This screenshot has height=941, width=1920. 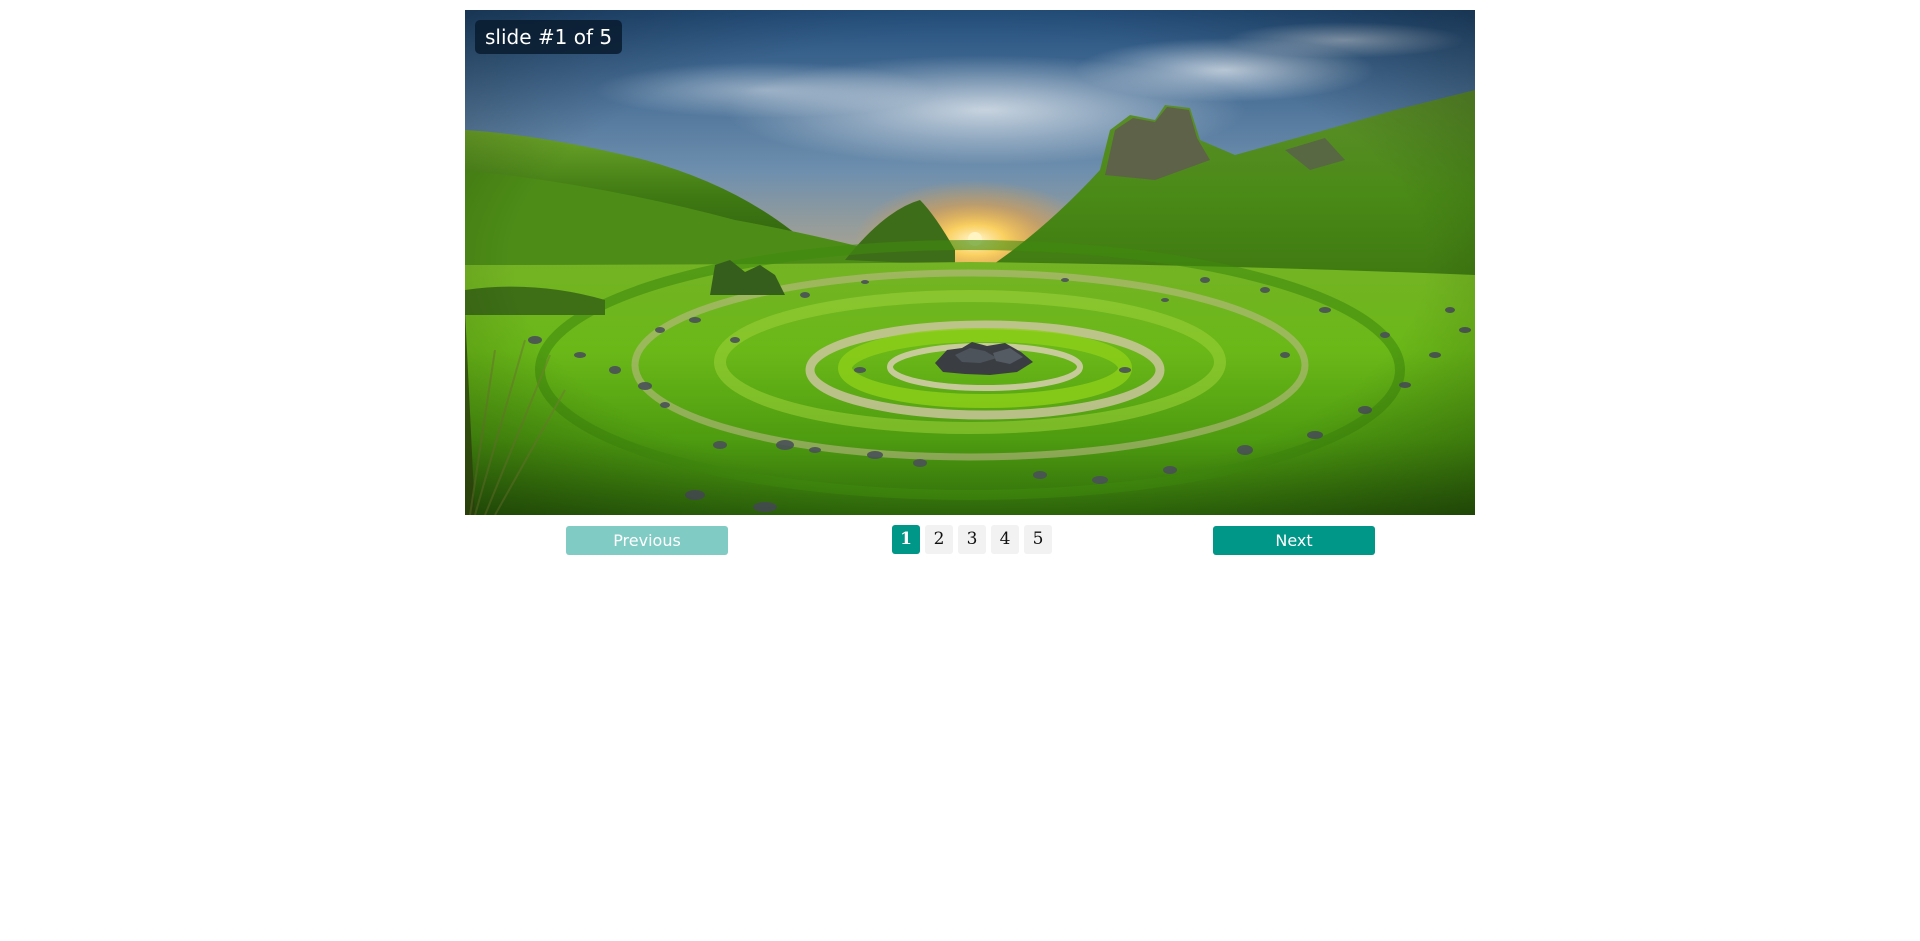 I want to click on page-2-button: 2, so click(x=939, y=539).